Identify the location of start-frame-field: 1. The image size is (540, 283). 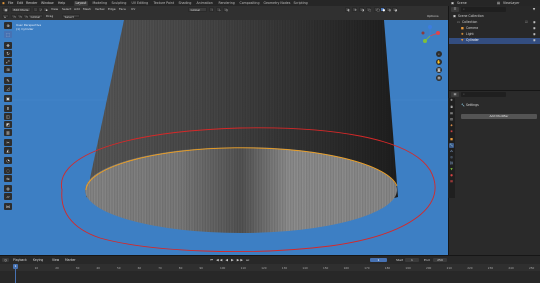
(412, 259).